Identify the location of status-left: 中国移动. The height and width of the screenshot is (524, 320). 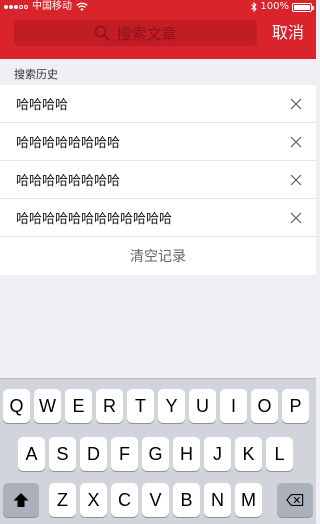
(46, 7).